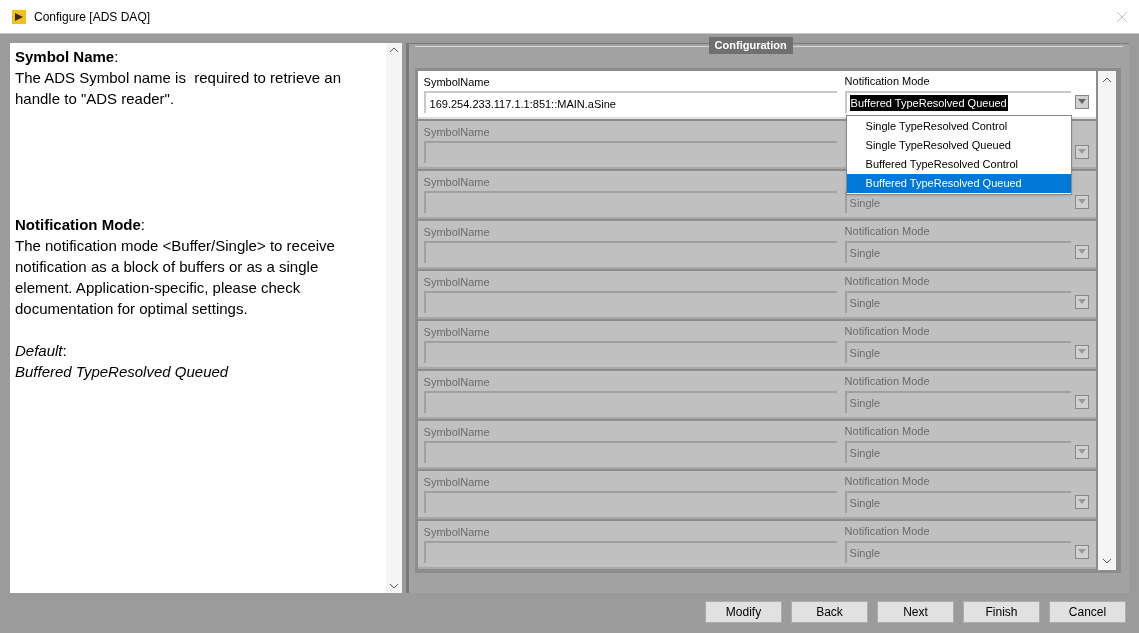 This screenshot has width=1139, height=633. What do you see at coordinates (958, 183) in the screenshot?
I see `dropdown-option: Buffered TypeResolved Queued` at bounding box center [958, 183].